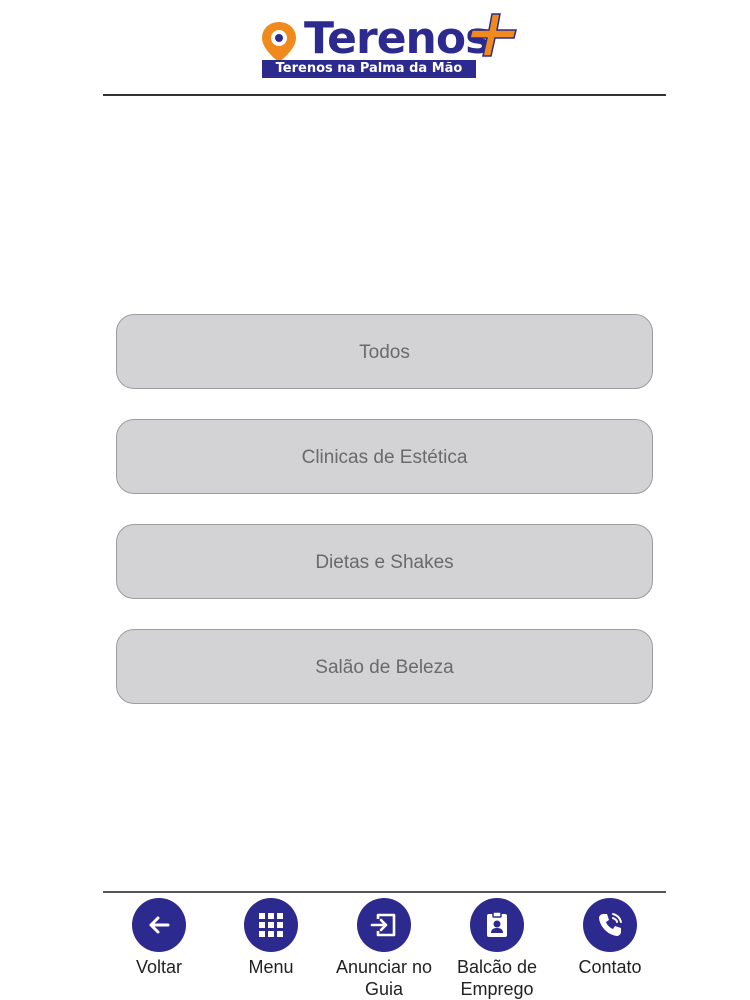 The image size is (750, 1000). Describe the element at coordinates (384, 989) in the screenshot. I see `nav-anunciar-label-line2: Guia` at that location.